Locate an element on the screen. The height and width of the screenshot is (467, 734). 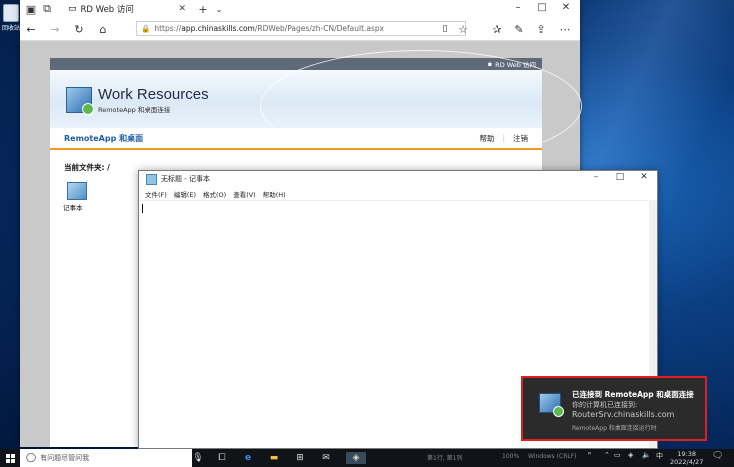
logout-link: 注销 is located at coordinates (520, 138).